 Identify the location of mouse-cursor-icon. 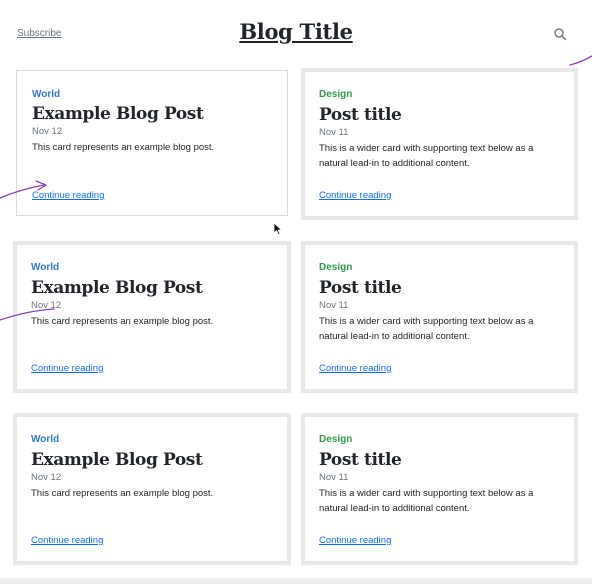
(277, 228).